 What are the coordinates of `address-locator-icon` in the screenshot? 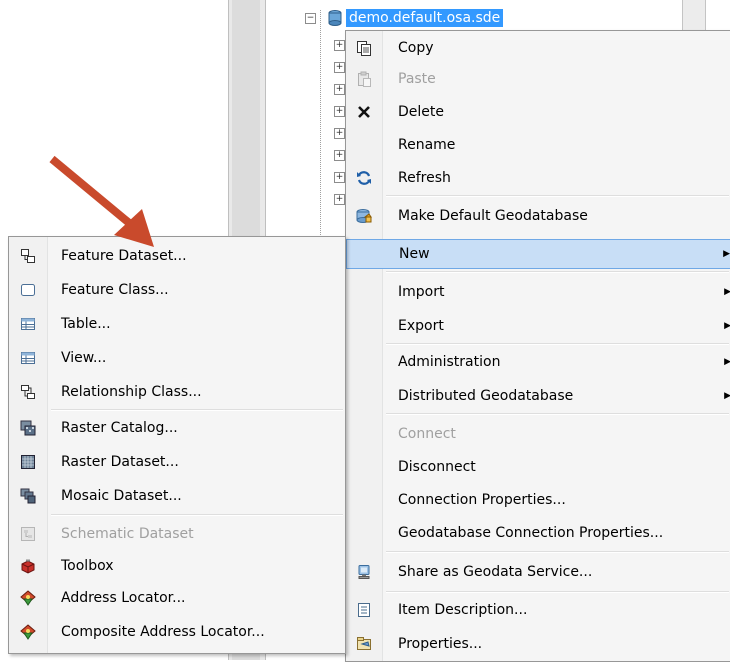 It's located at (28, 598).